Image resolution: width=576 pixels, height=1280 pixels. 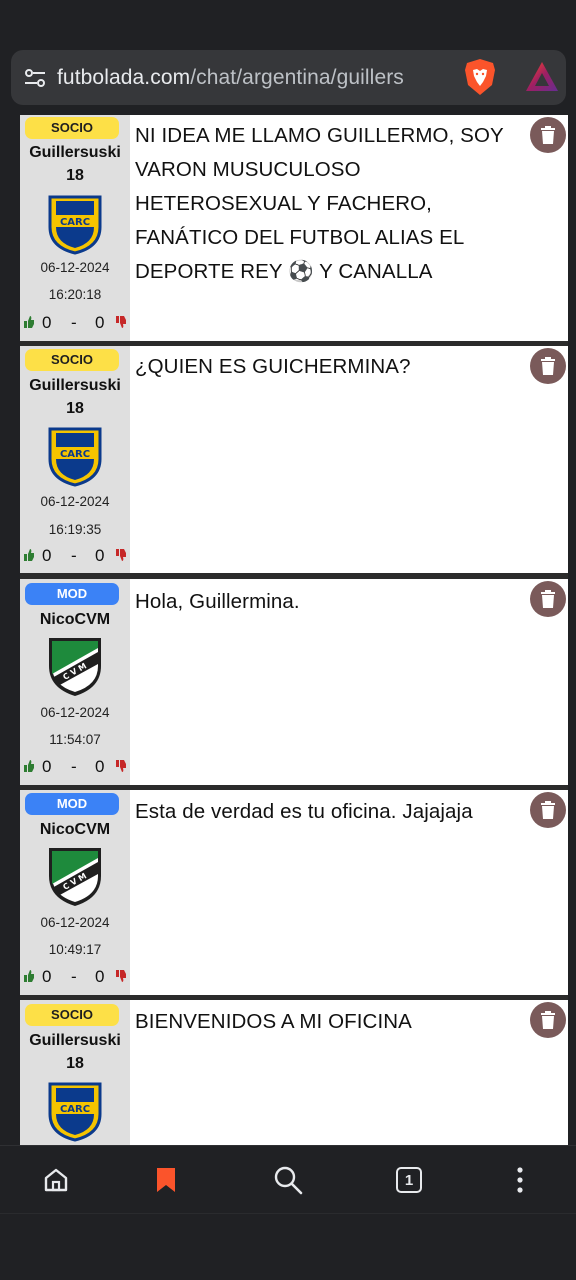 I want to click on message-body: BIENVENIDOS A MI OFICINA, so click(x=349, y=1072).